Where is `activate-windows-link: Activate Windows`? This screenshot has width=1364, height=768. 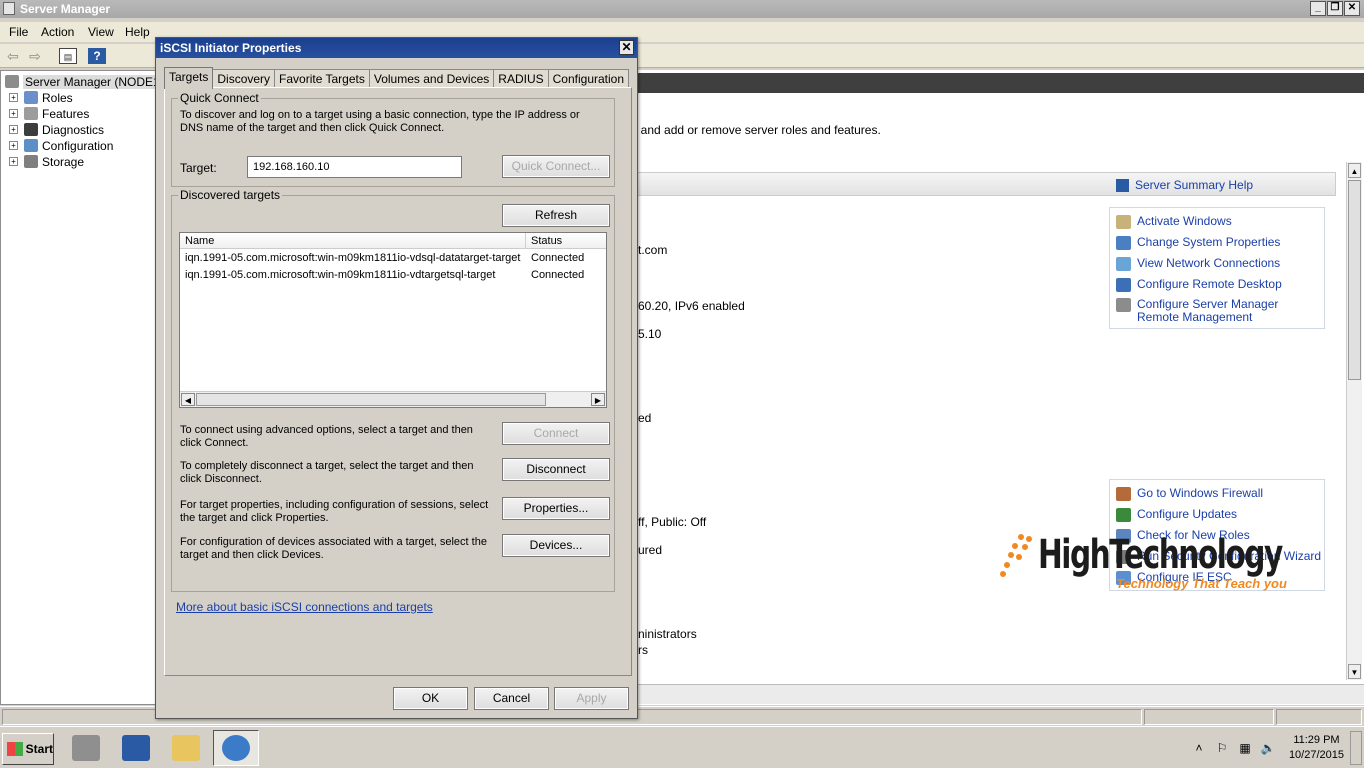
activate-windows-link: Activate Windows is located at coordinates (1174, 222).